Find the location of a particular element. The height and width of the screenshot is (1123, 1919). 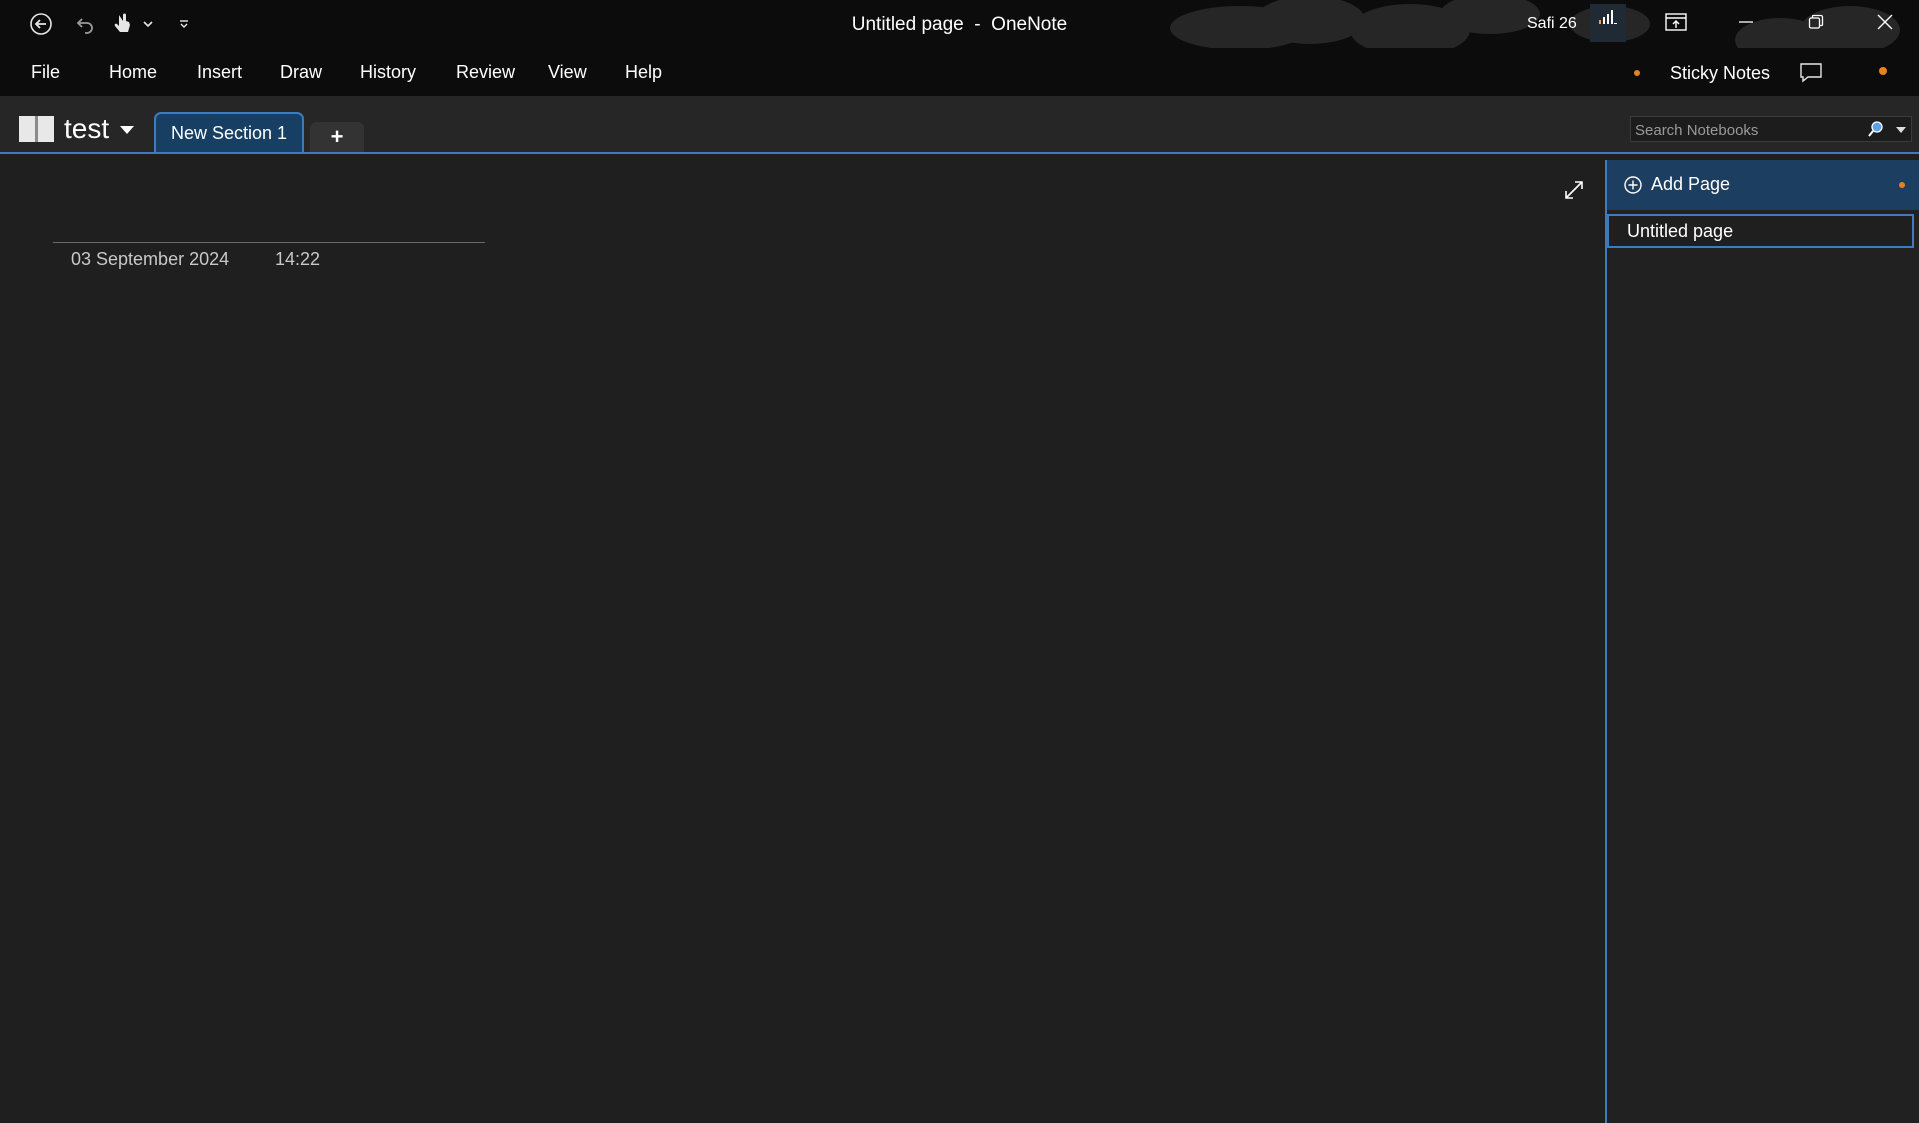

page-date: 03 September 2024 is located at coordinates (150, 259).